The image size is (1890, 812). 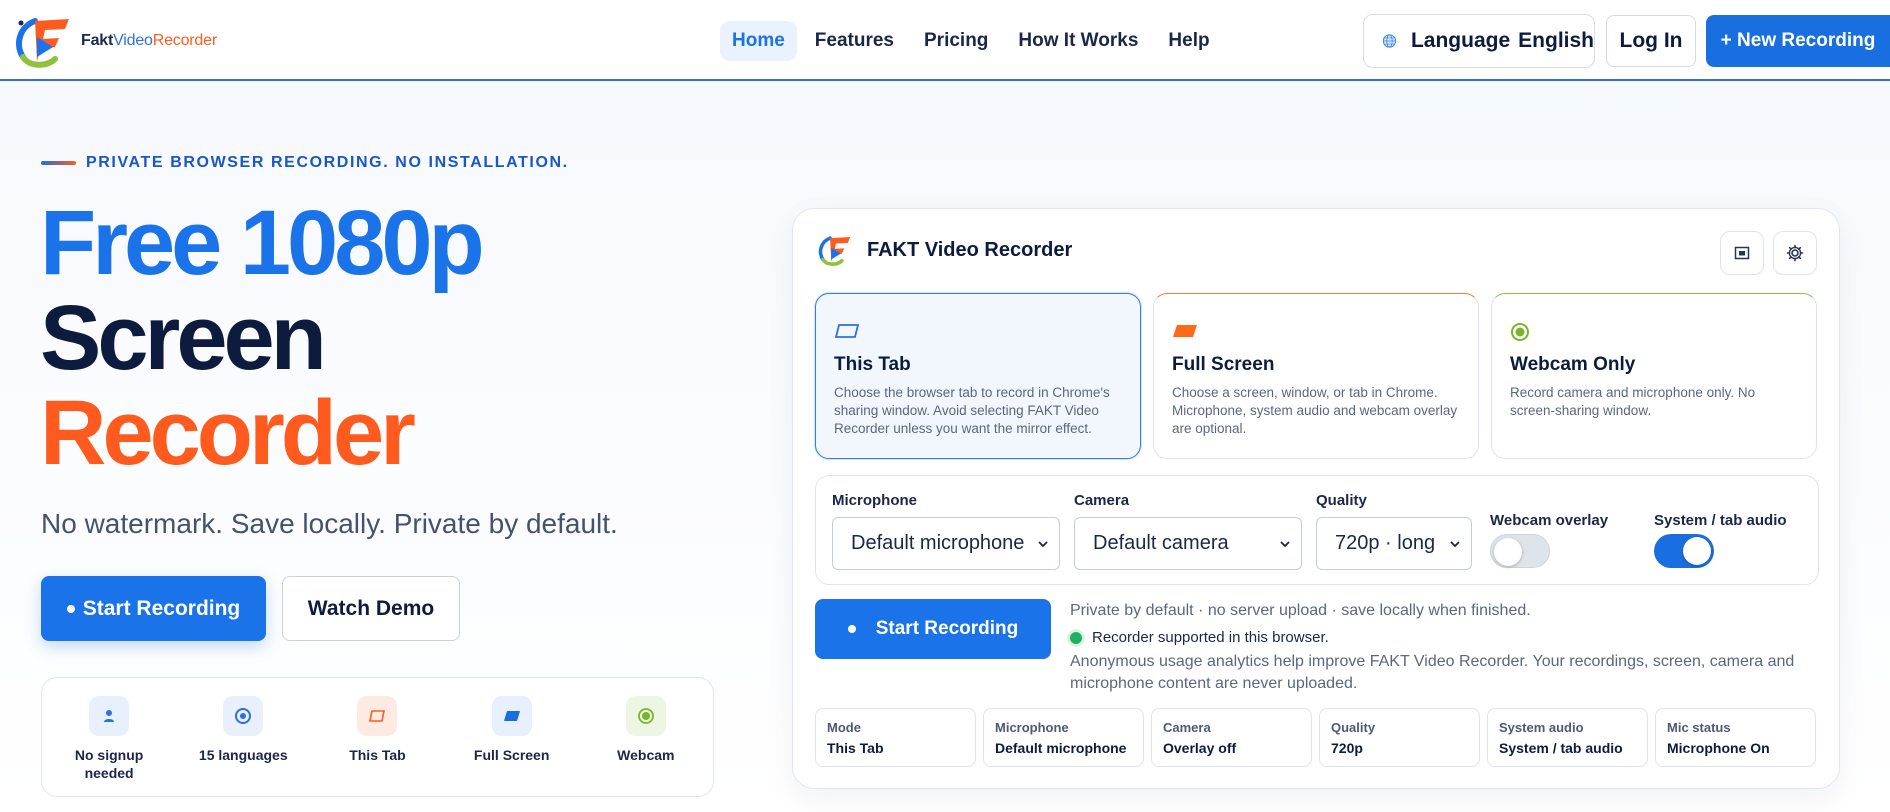 I want to click on hero-start-recording-button: Start Recording, so click(x=153, y=608).